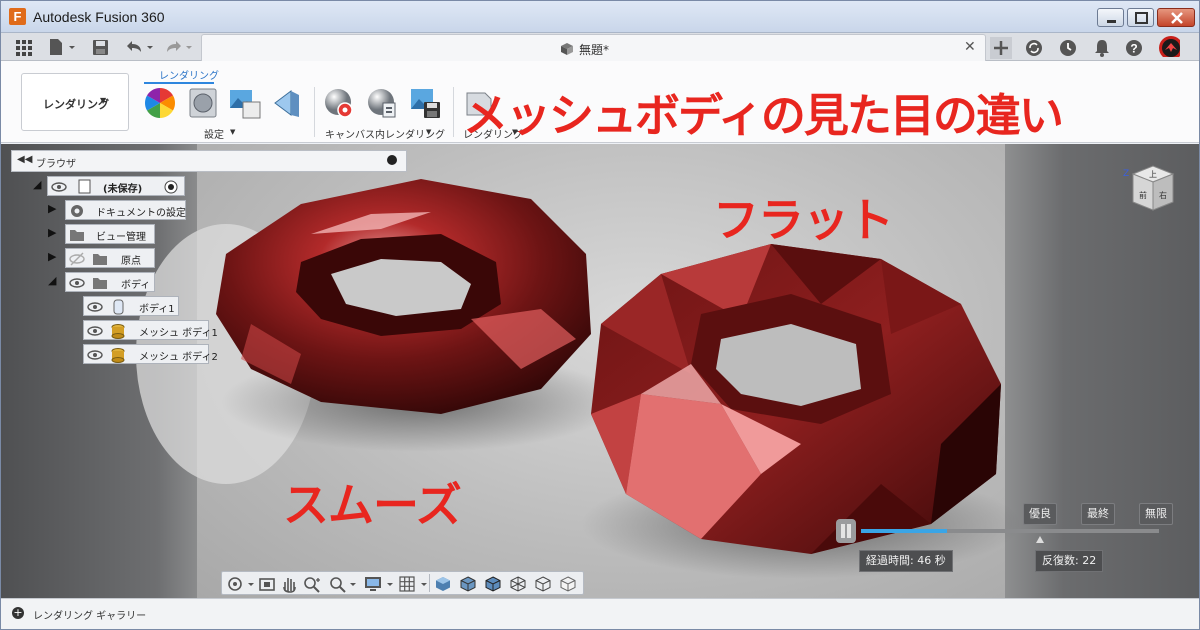 This screenshot has width=1200, height=630. I want to click on document-tab: 無題* ✕, so click(593, 47).